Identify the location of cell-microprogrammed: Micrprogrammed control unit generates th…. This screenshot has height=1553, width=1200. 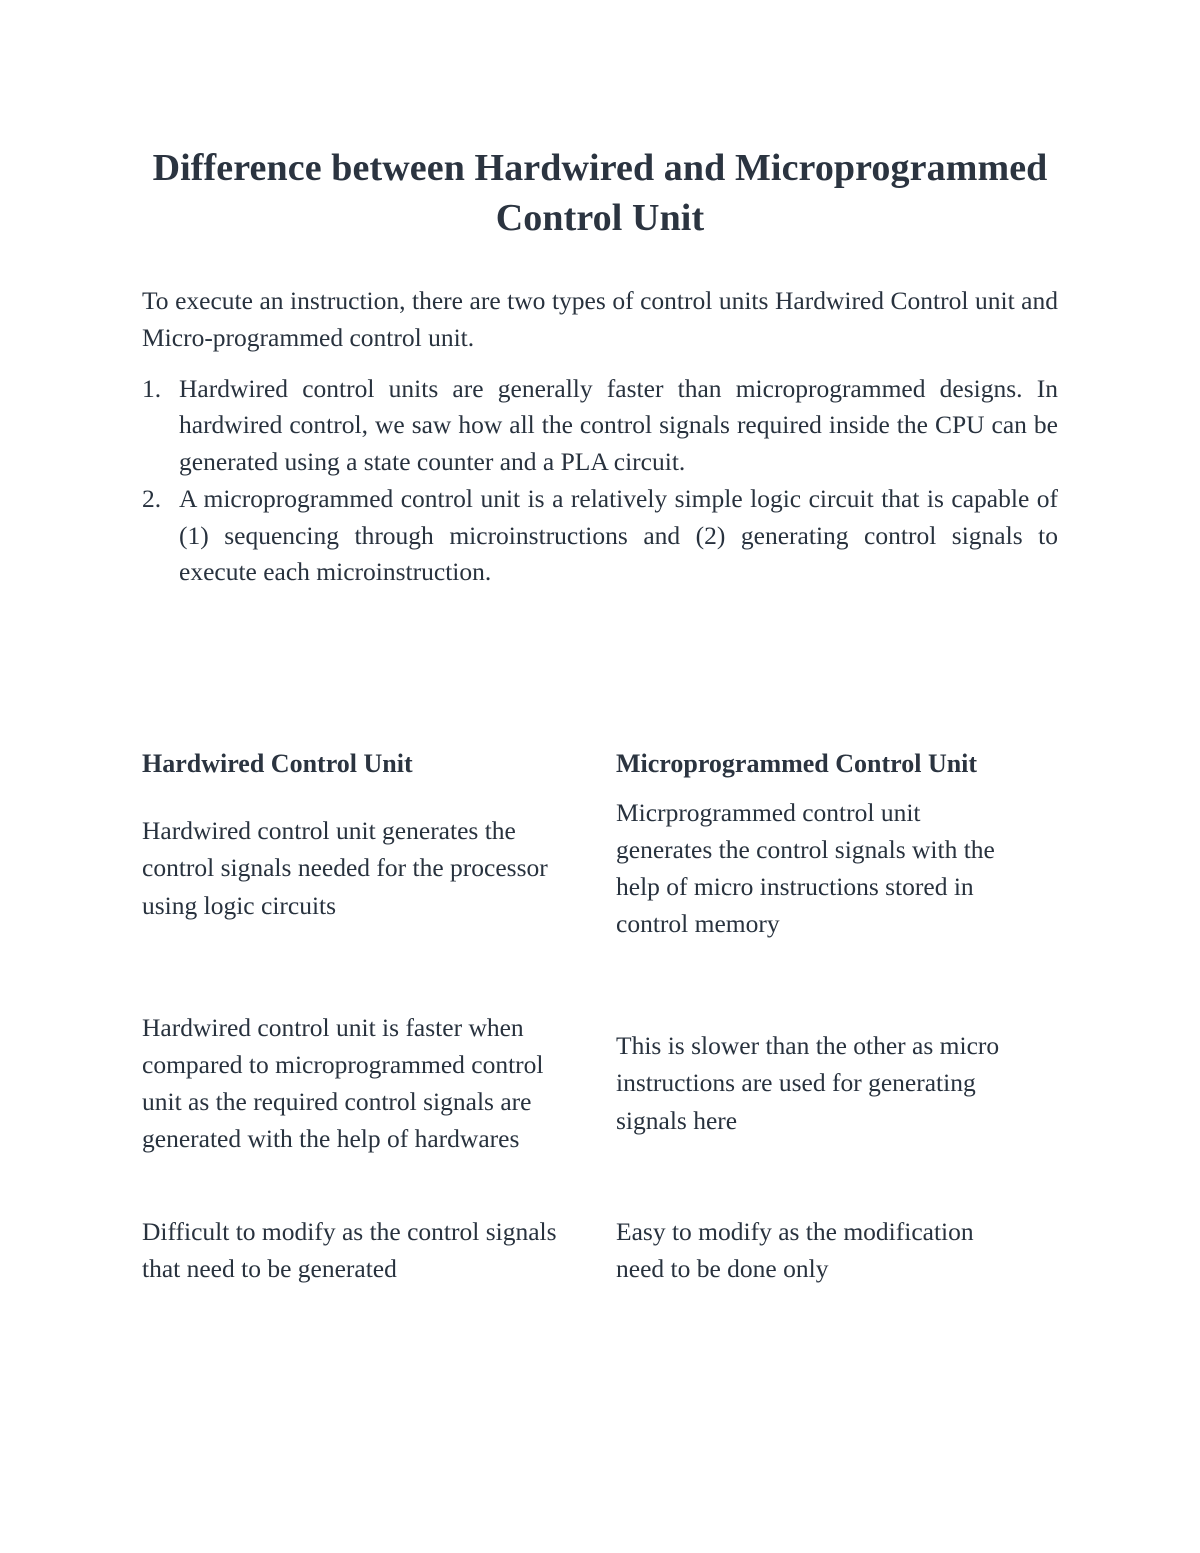
(805, 868).